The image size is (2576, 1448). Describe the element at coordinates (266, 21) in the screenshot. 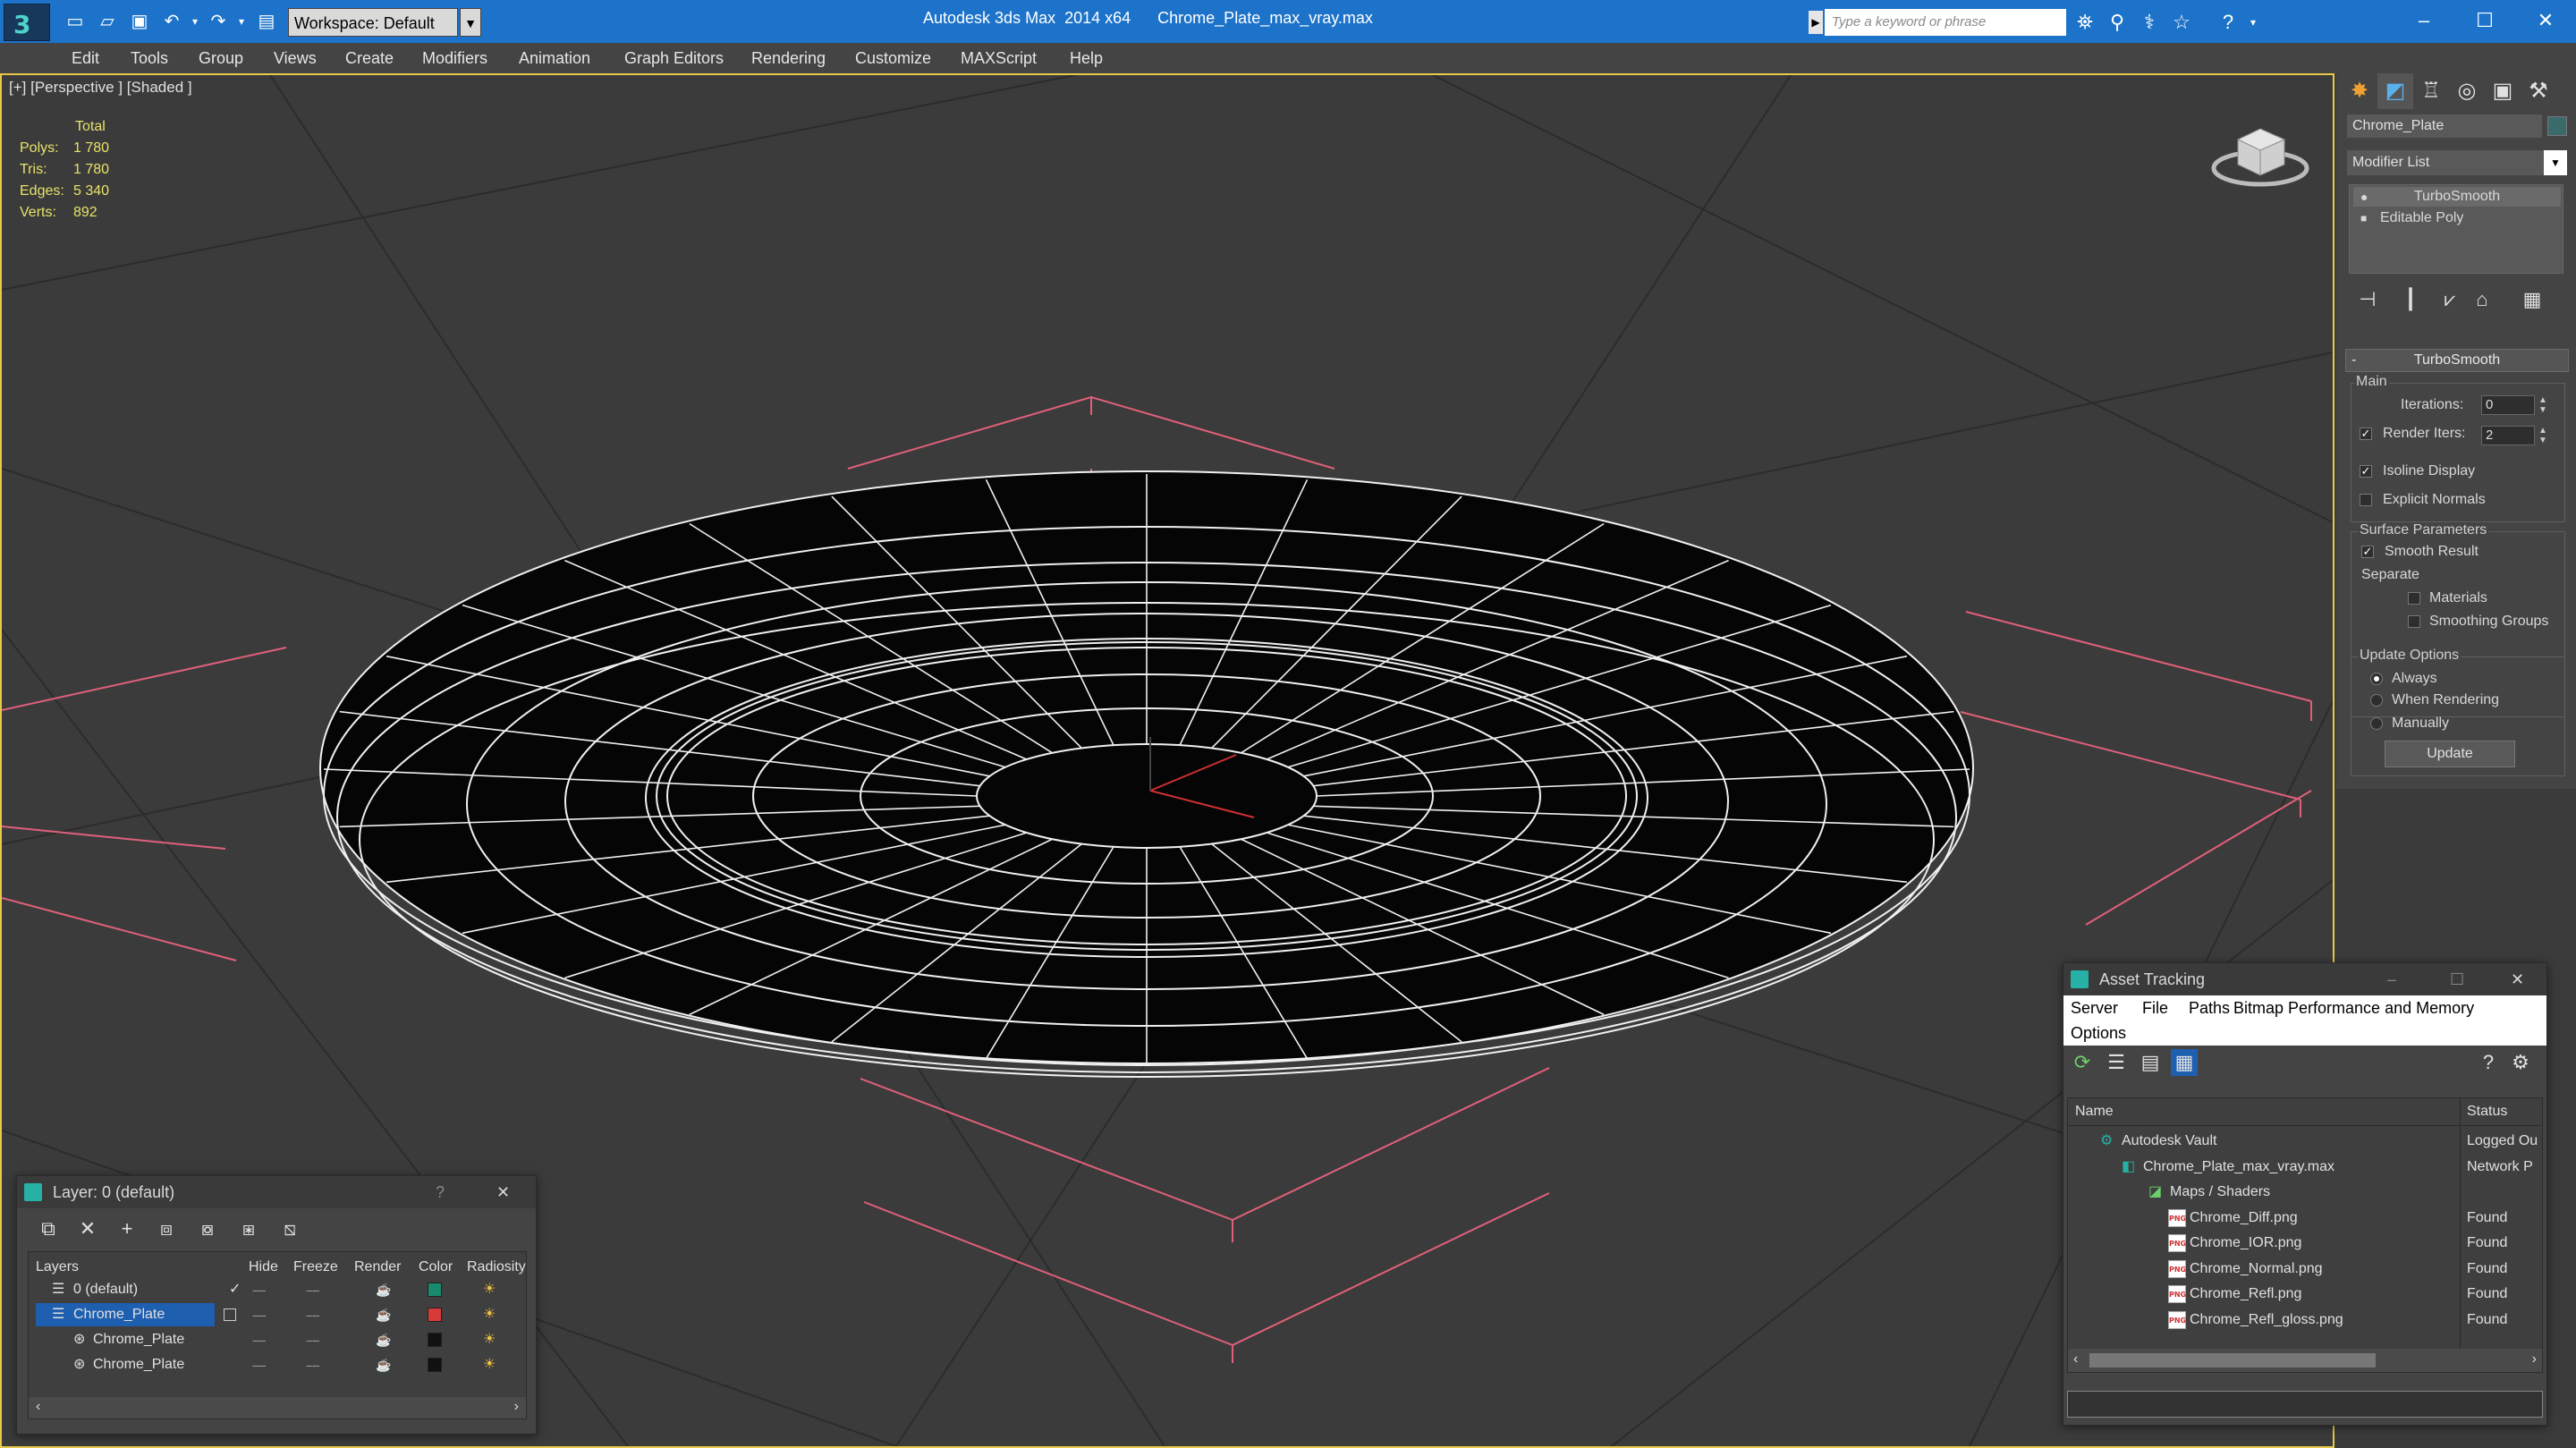

I see `project-folder-icon: ▤` at that location.